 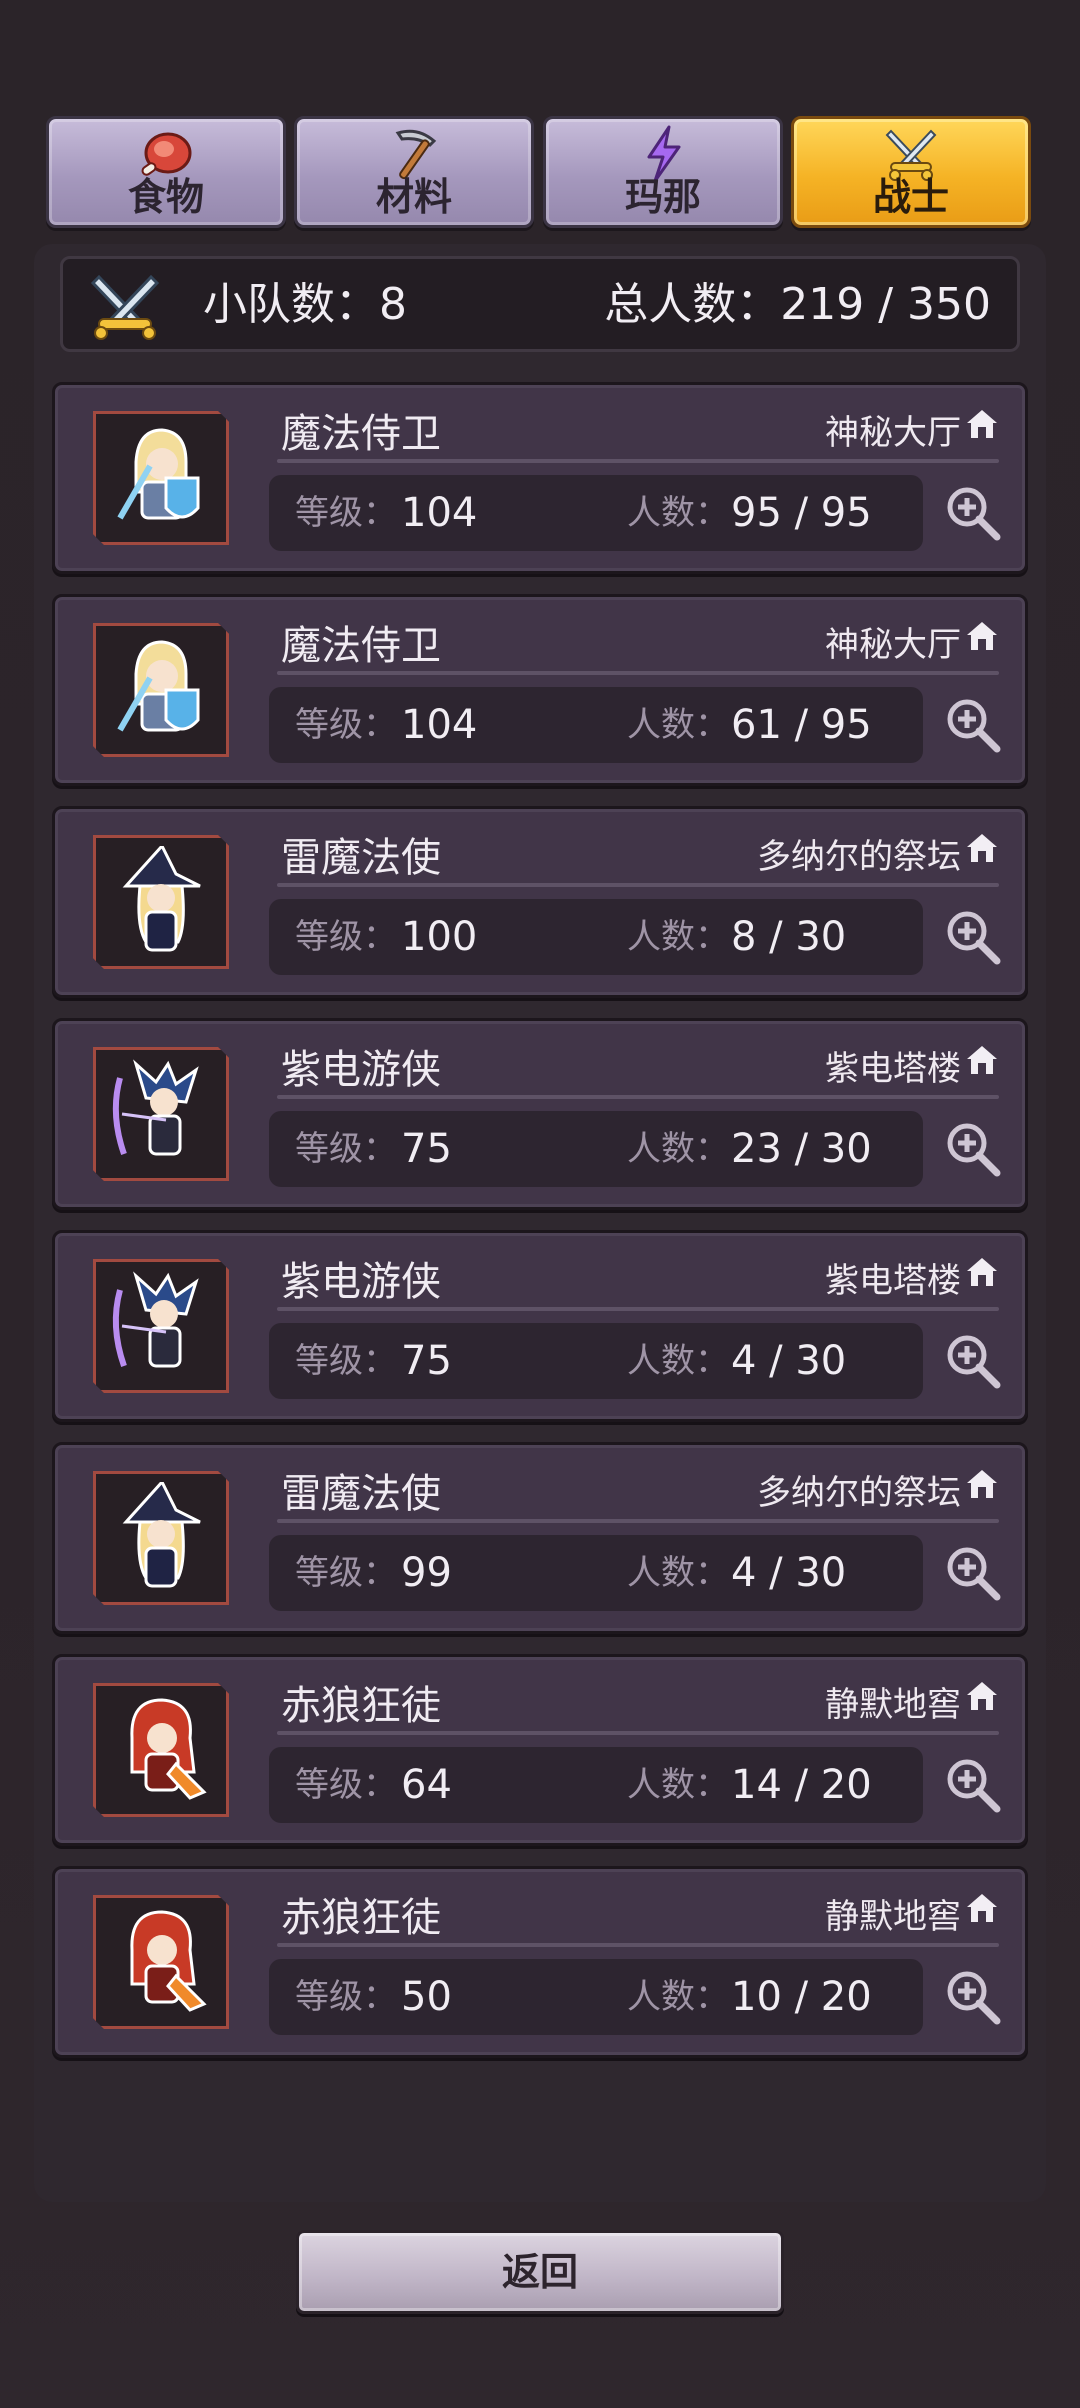 I want to click on squad-name: 紫电游侠, so click(x=361, y=1282).